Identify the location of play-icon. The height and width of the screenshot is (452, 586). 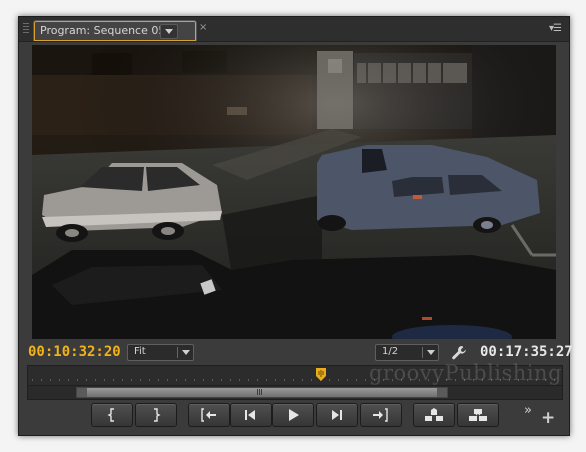
(294, 415).